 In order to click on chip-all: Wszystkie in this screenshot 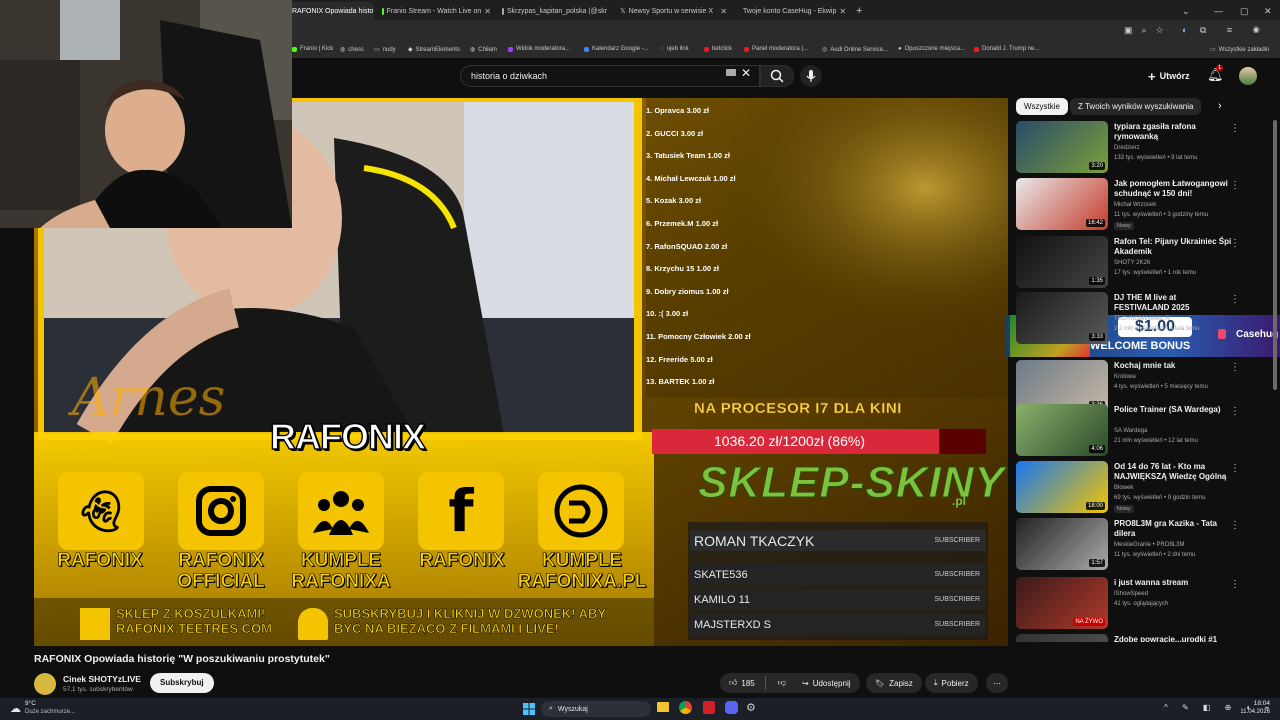, I will do `click(1042, 106)`.